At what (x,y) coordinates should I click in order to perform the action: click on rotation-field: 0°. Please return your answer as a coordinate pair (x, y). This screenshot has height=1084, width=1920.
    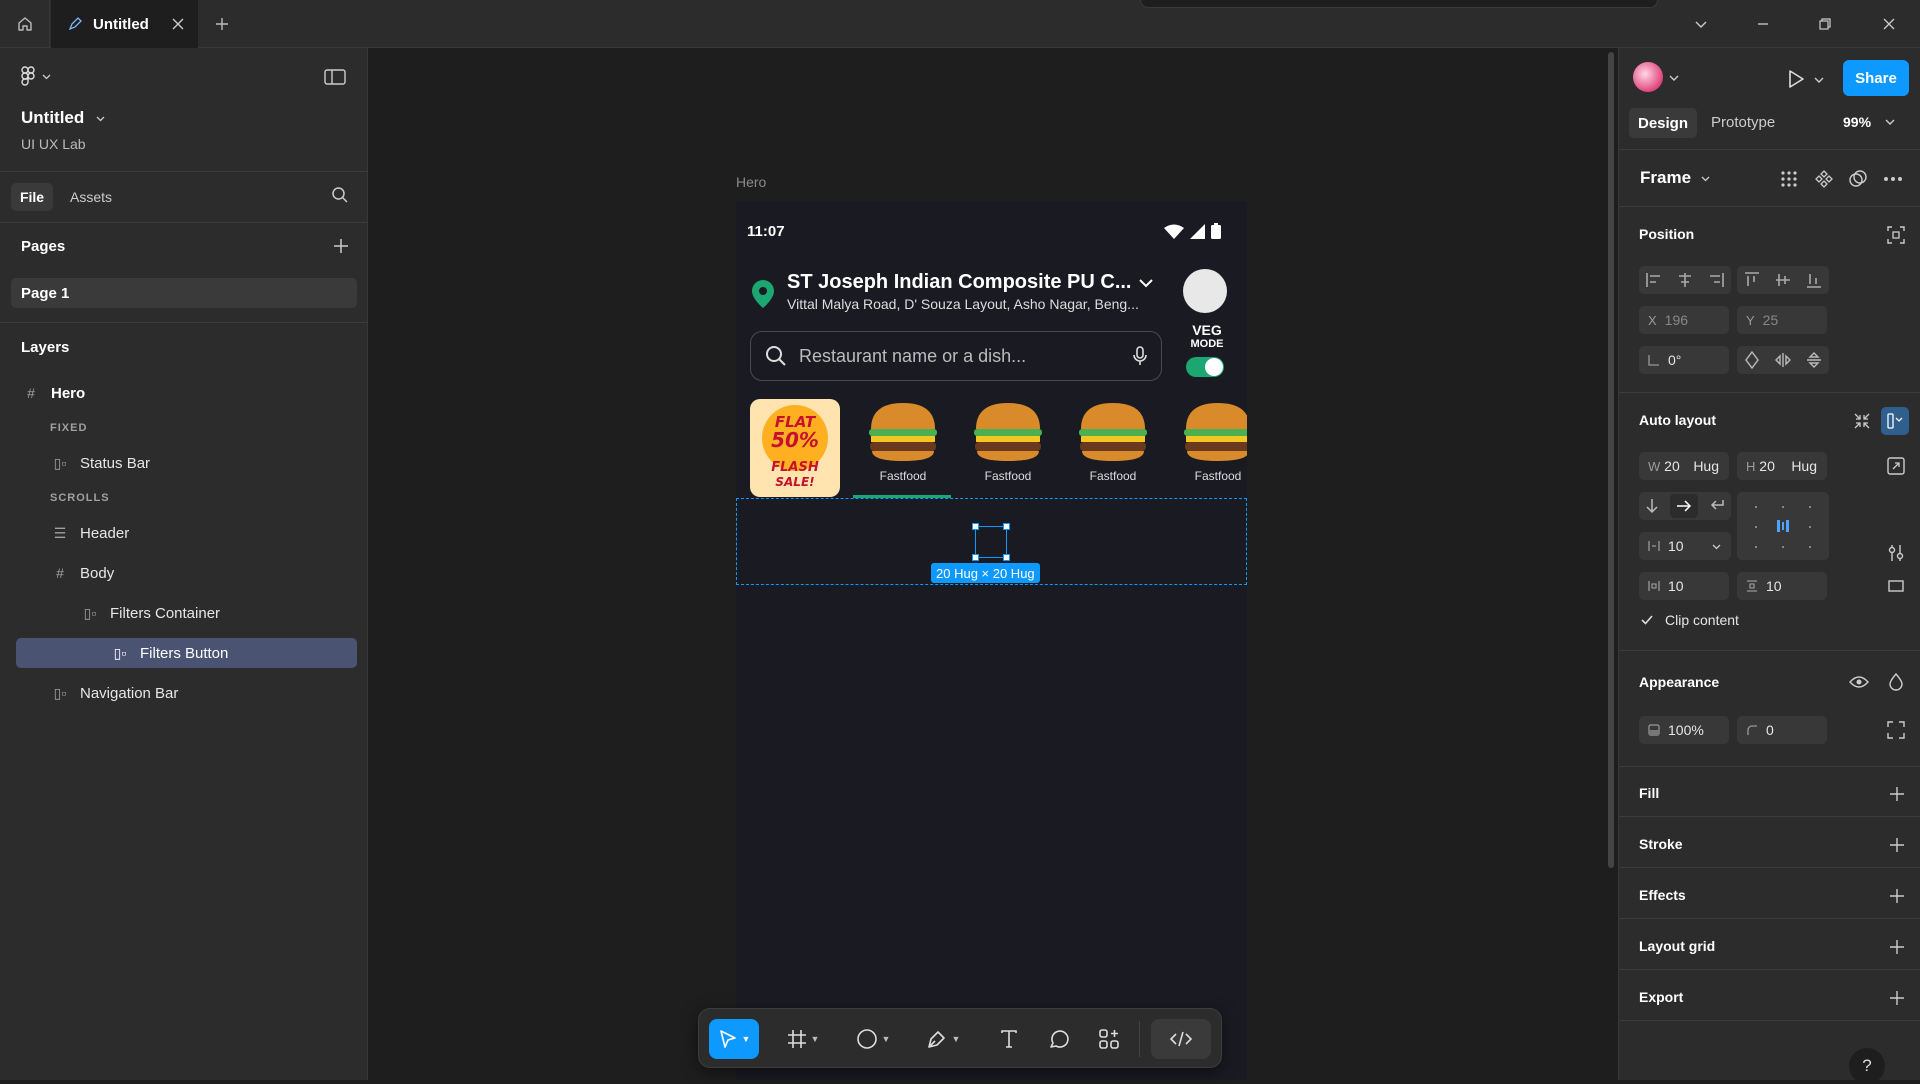
    Looking at the image, I should click on (1684, 360).